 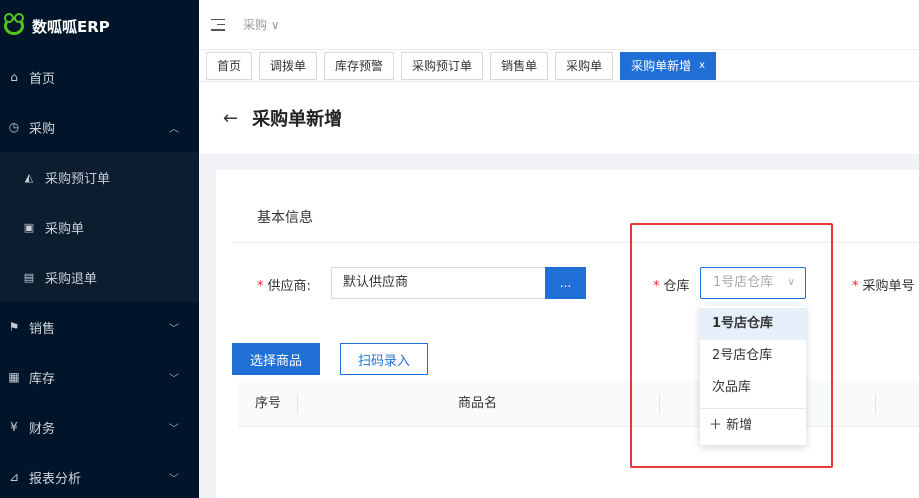 I want to click on tab-purchase-order: 采购单, so click(x=584, y=65).